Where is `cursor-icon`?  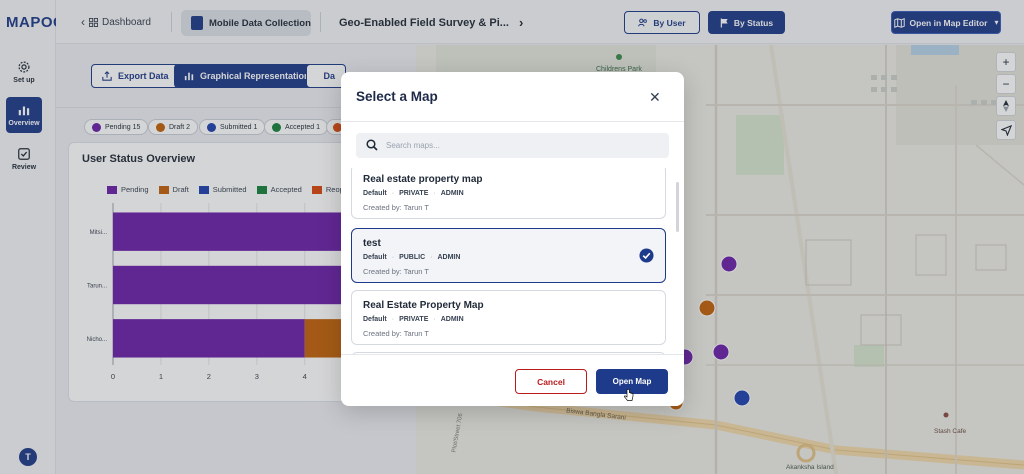
cursor-icon is located at coordinates (629, 395).